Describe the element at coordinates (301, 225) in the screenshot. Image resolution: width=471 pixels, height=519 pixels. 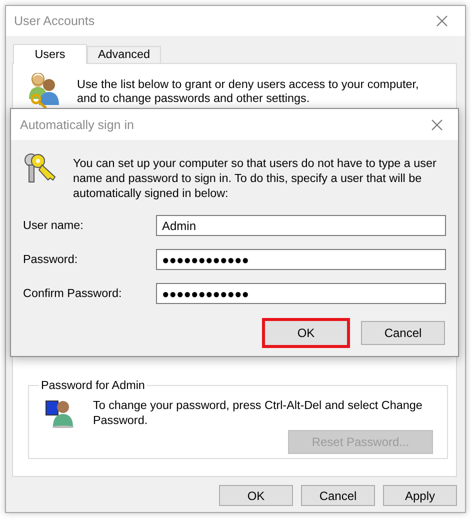
I see `user-name-field: Admin` at that location.